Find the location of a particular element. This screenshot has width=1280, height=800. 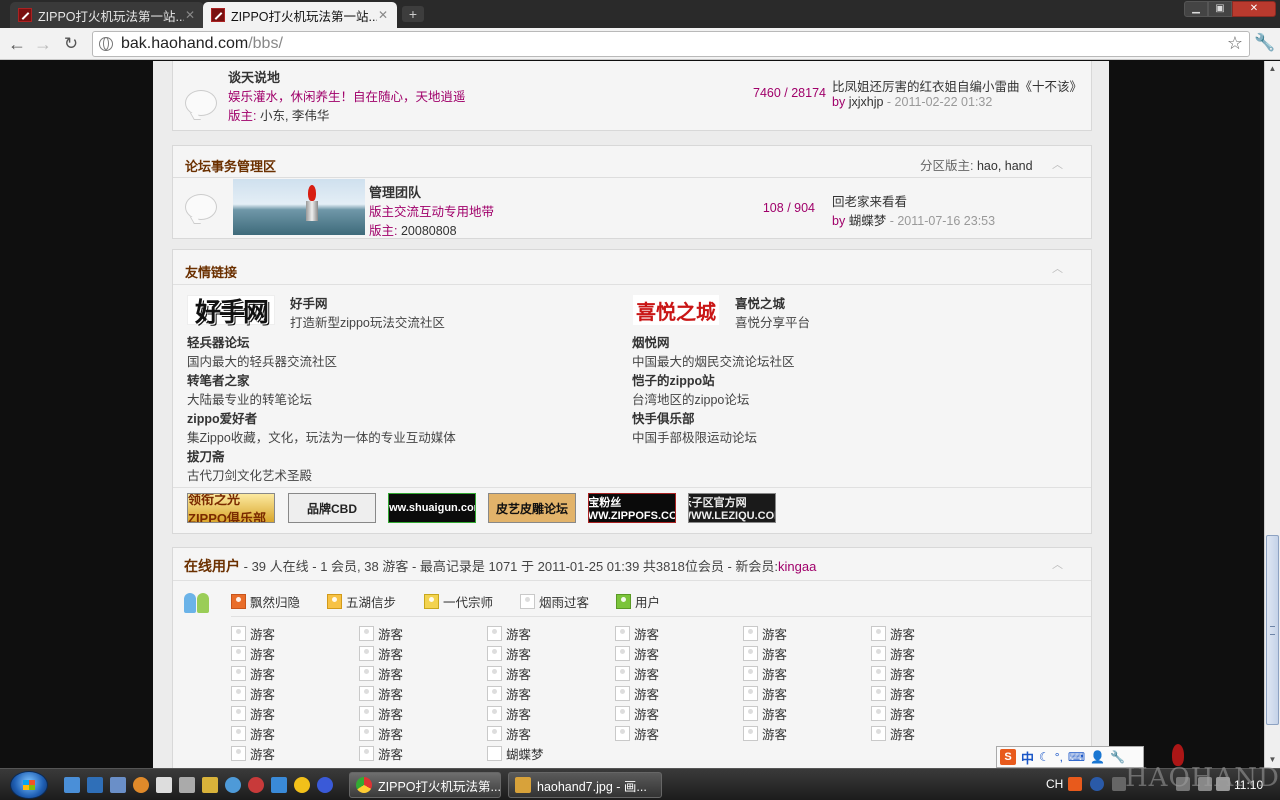

link-banner: 皮艺皮雕论坛 is located at coordinates (532, 508).